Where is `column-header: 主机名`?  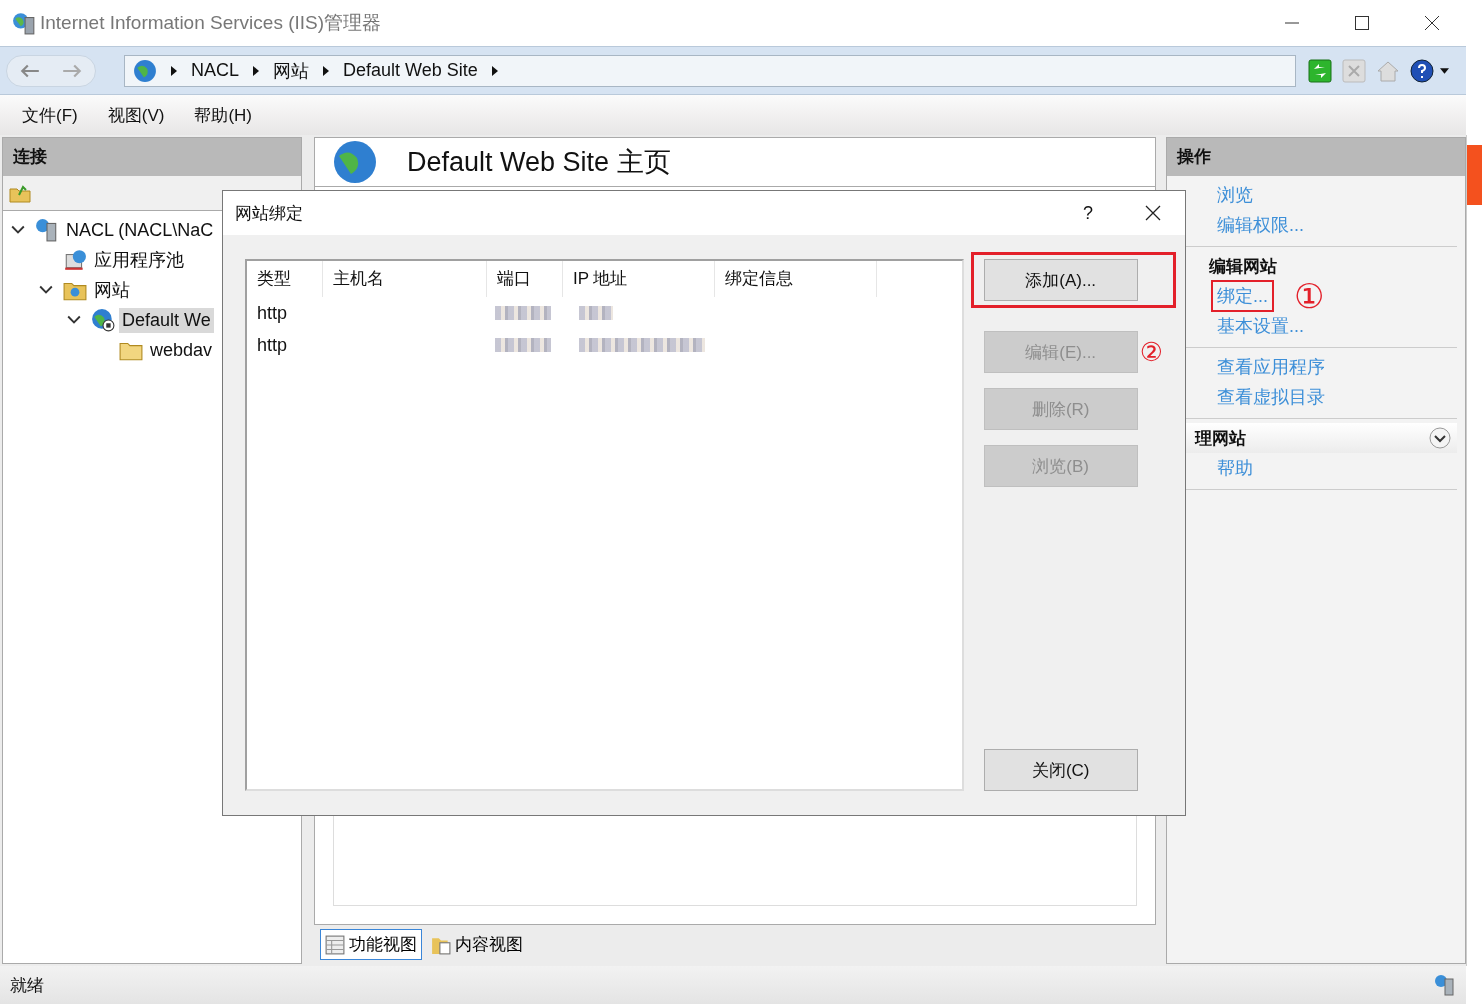
column-header: 主机名 is located at coordinates (405, 279).